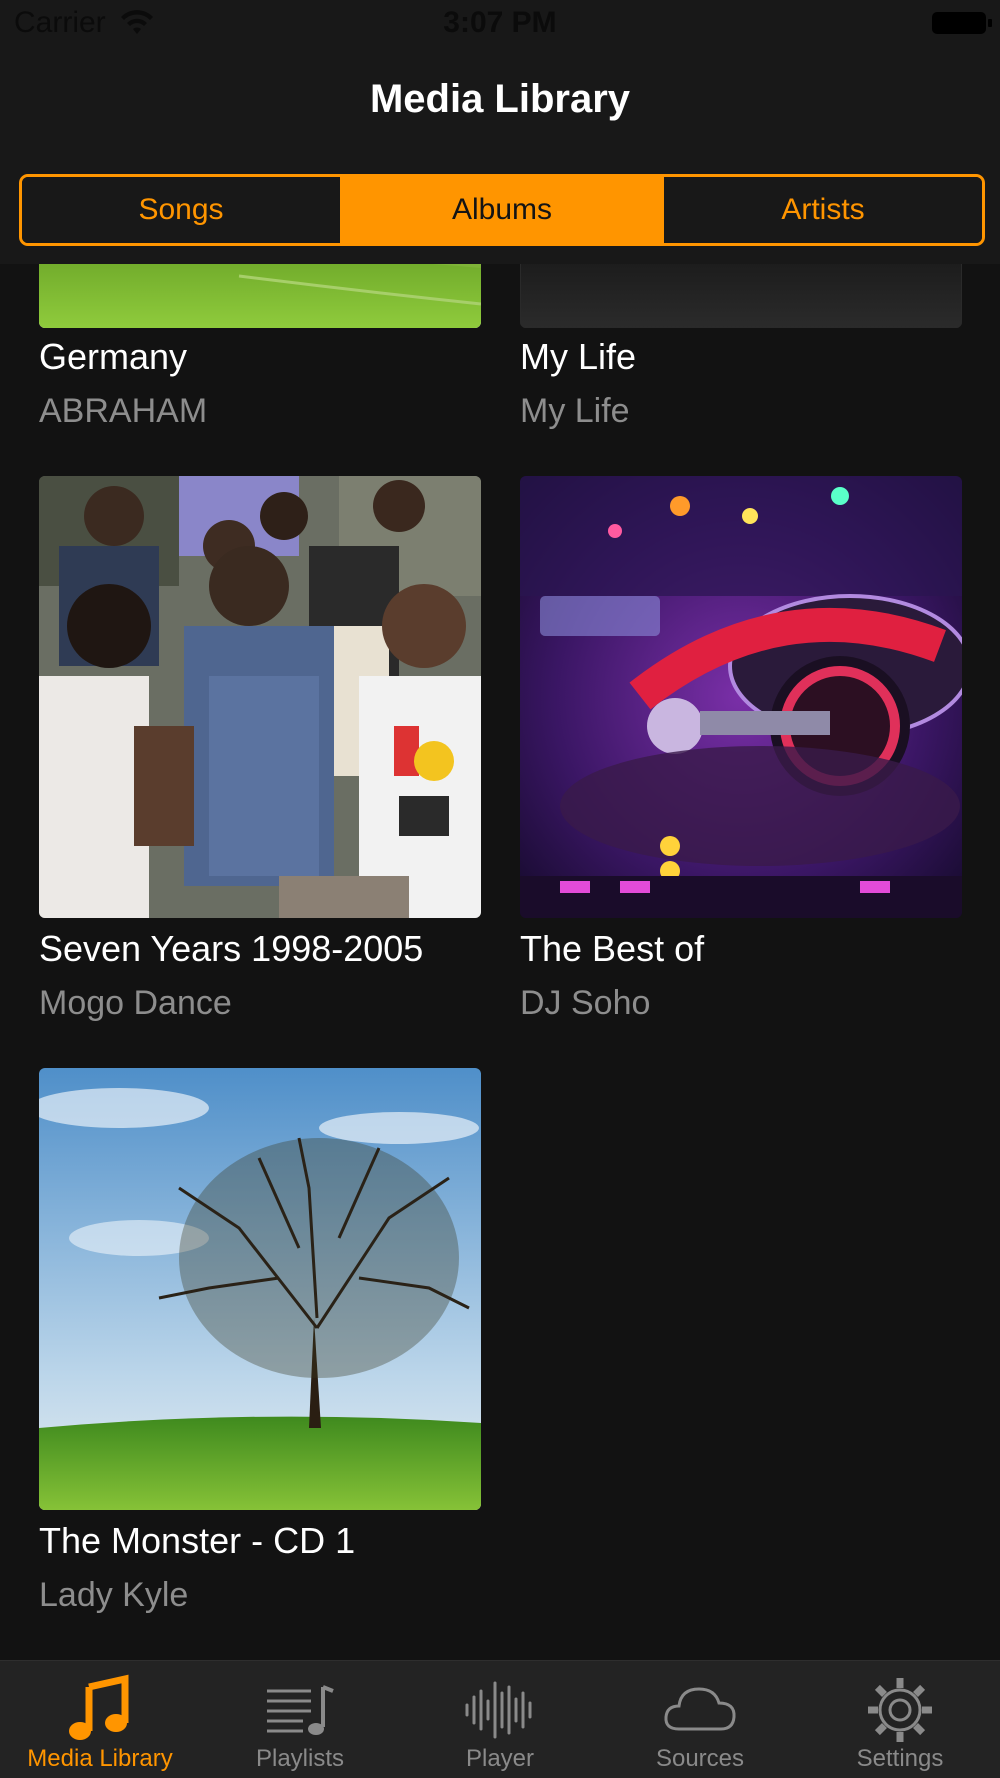 The height and width of the screenshot is (1778, 1000). Describe the element at coordinates (100, 1758) in the screenshot. I see `tab-label: Media Library` at that location.